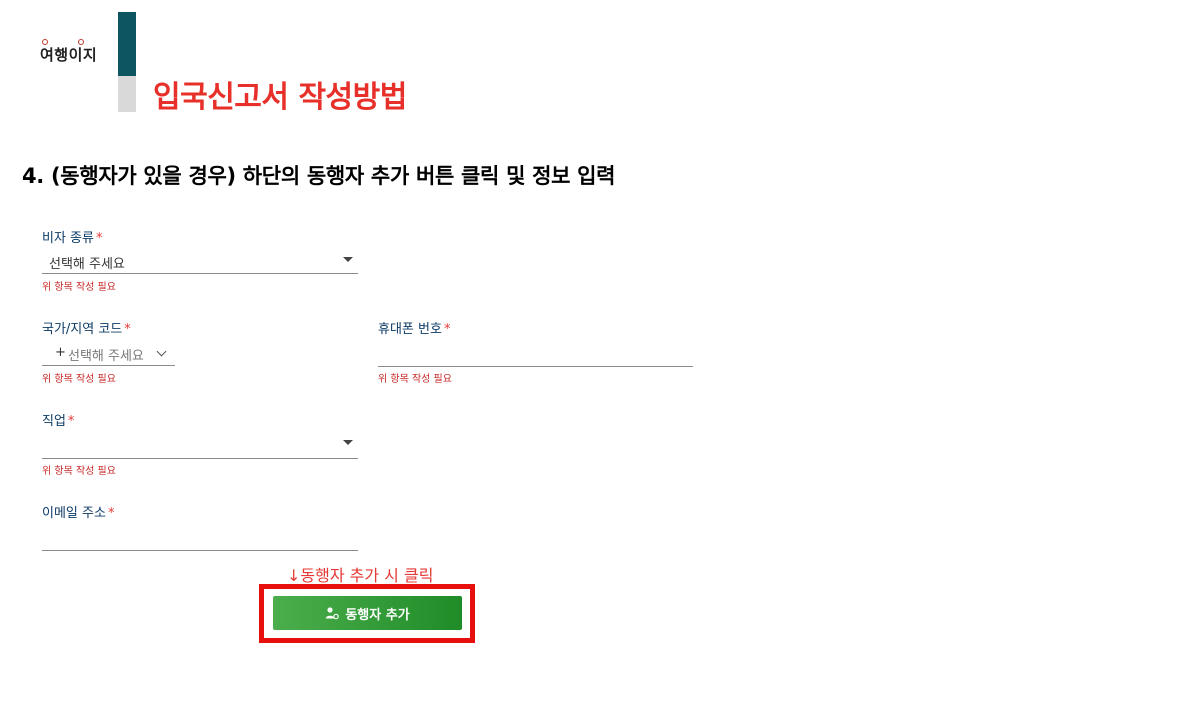 The image size is (1181, 704). What do you see at coordinates (415, 379) in the screenshot?
I see `phone-error: 위 항목 작성 필요` at bounding box center [415, 379].